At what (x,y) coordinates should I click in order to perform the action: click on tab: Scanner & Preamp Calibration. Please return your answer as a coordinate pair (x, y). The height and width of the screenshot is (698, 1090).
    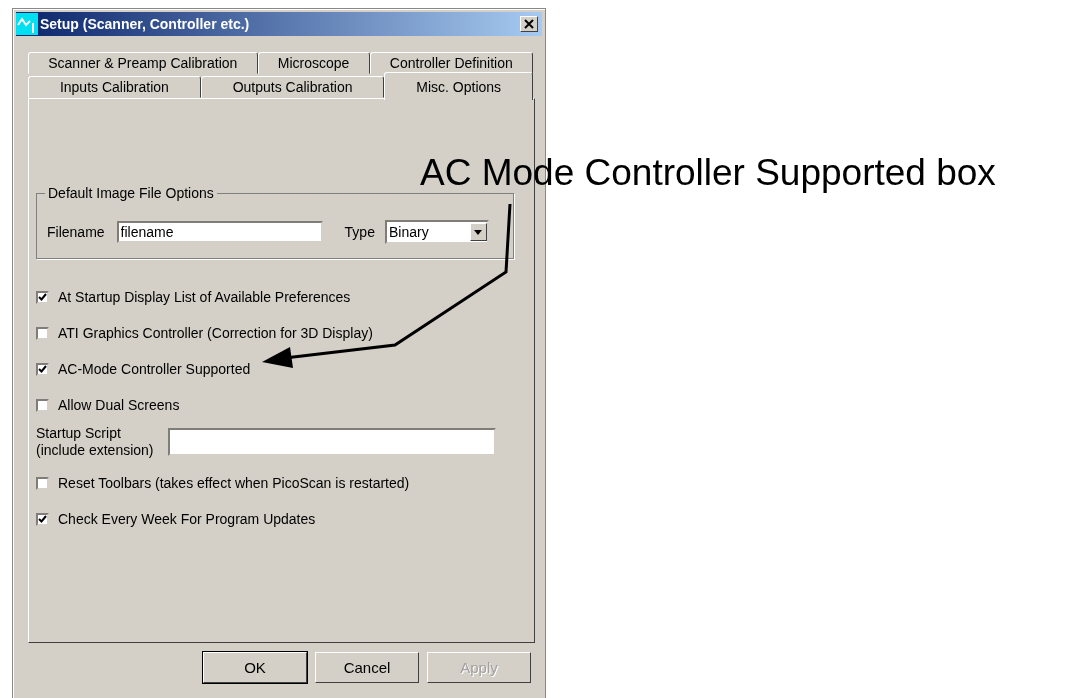
    Looking at the image, I should click on (143, 63).